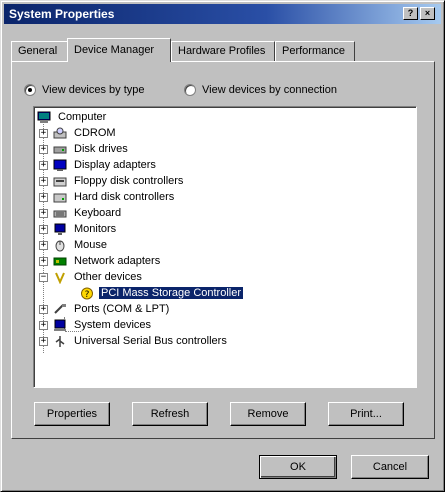  I want to click on tree-item-label: Floppy disk controllers, so click(129, 181).